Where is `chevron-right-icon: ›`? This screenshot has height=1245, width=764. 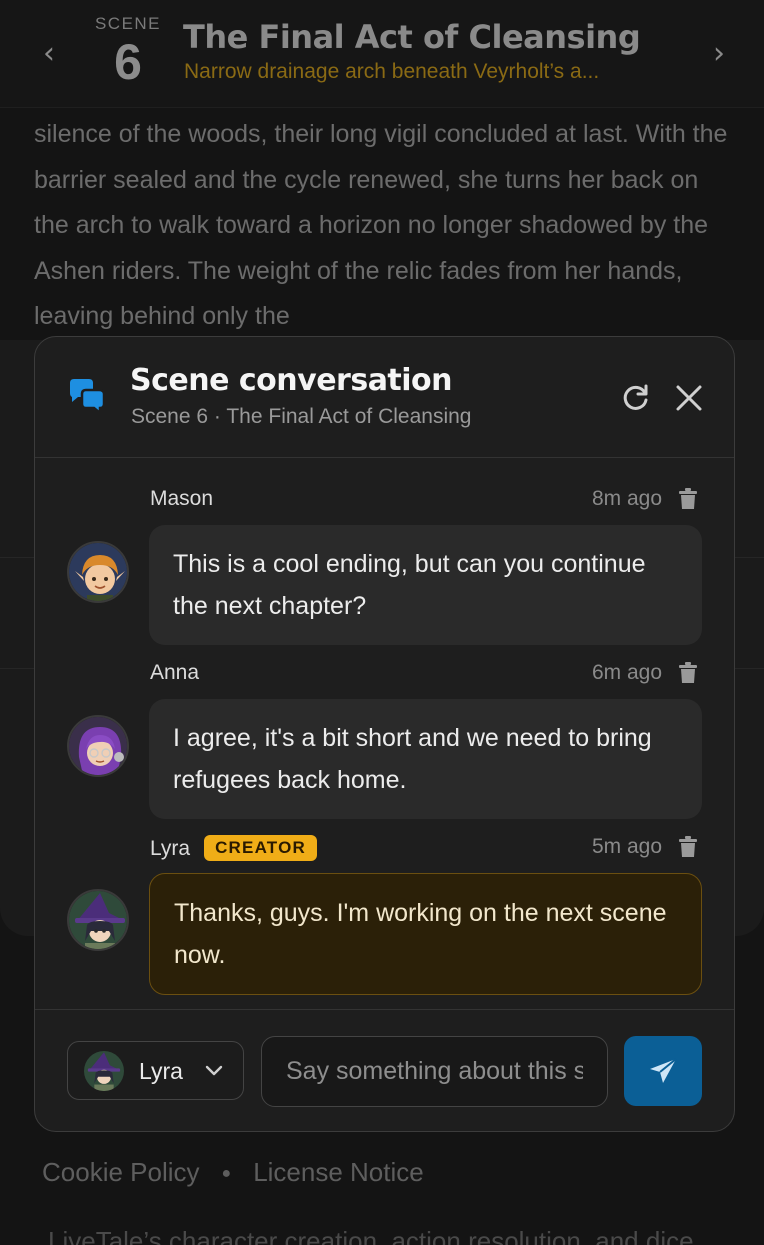 chevron-right-icon: › is located at coordinates (719, 54).